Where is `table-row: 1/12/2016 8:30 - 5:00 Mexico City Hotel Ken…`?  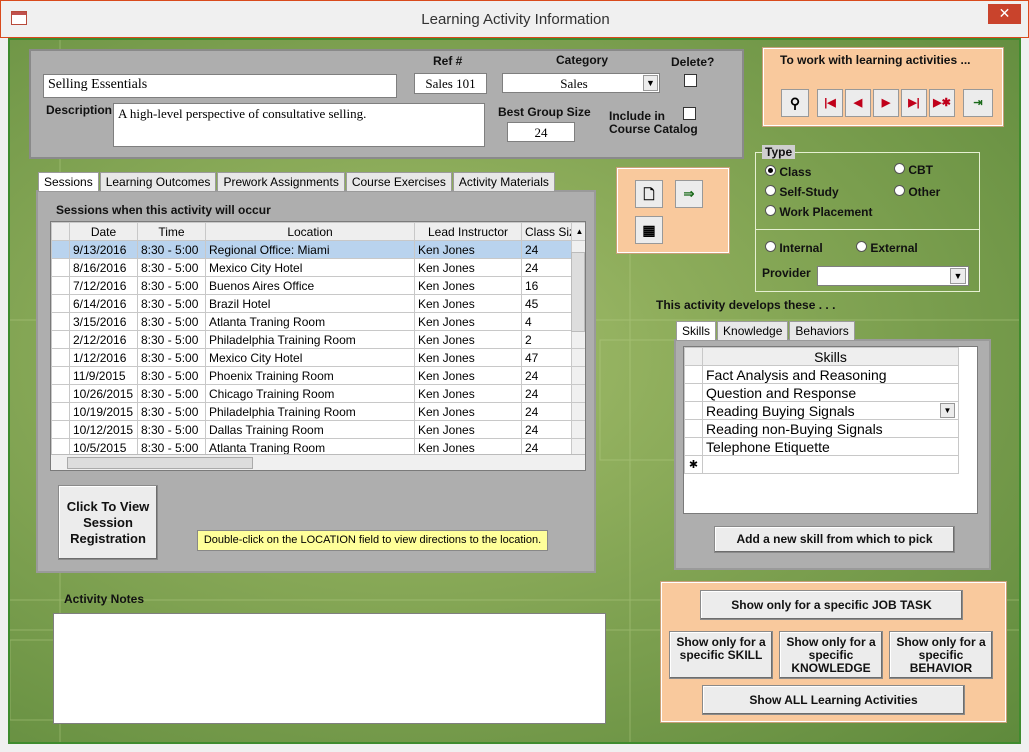 table-row: 1/12/2016 8:30 - 5:00 Mexico City Hotel Ken… is located at coordinates (318, 357).